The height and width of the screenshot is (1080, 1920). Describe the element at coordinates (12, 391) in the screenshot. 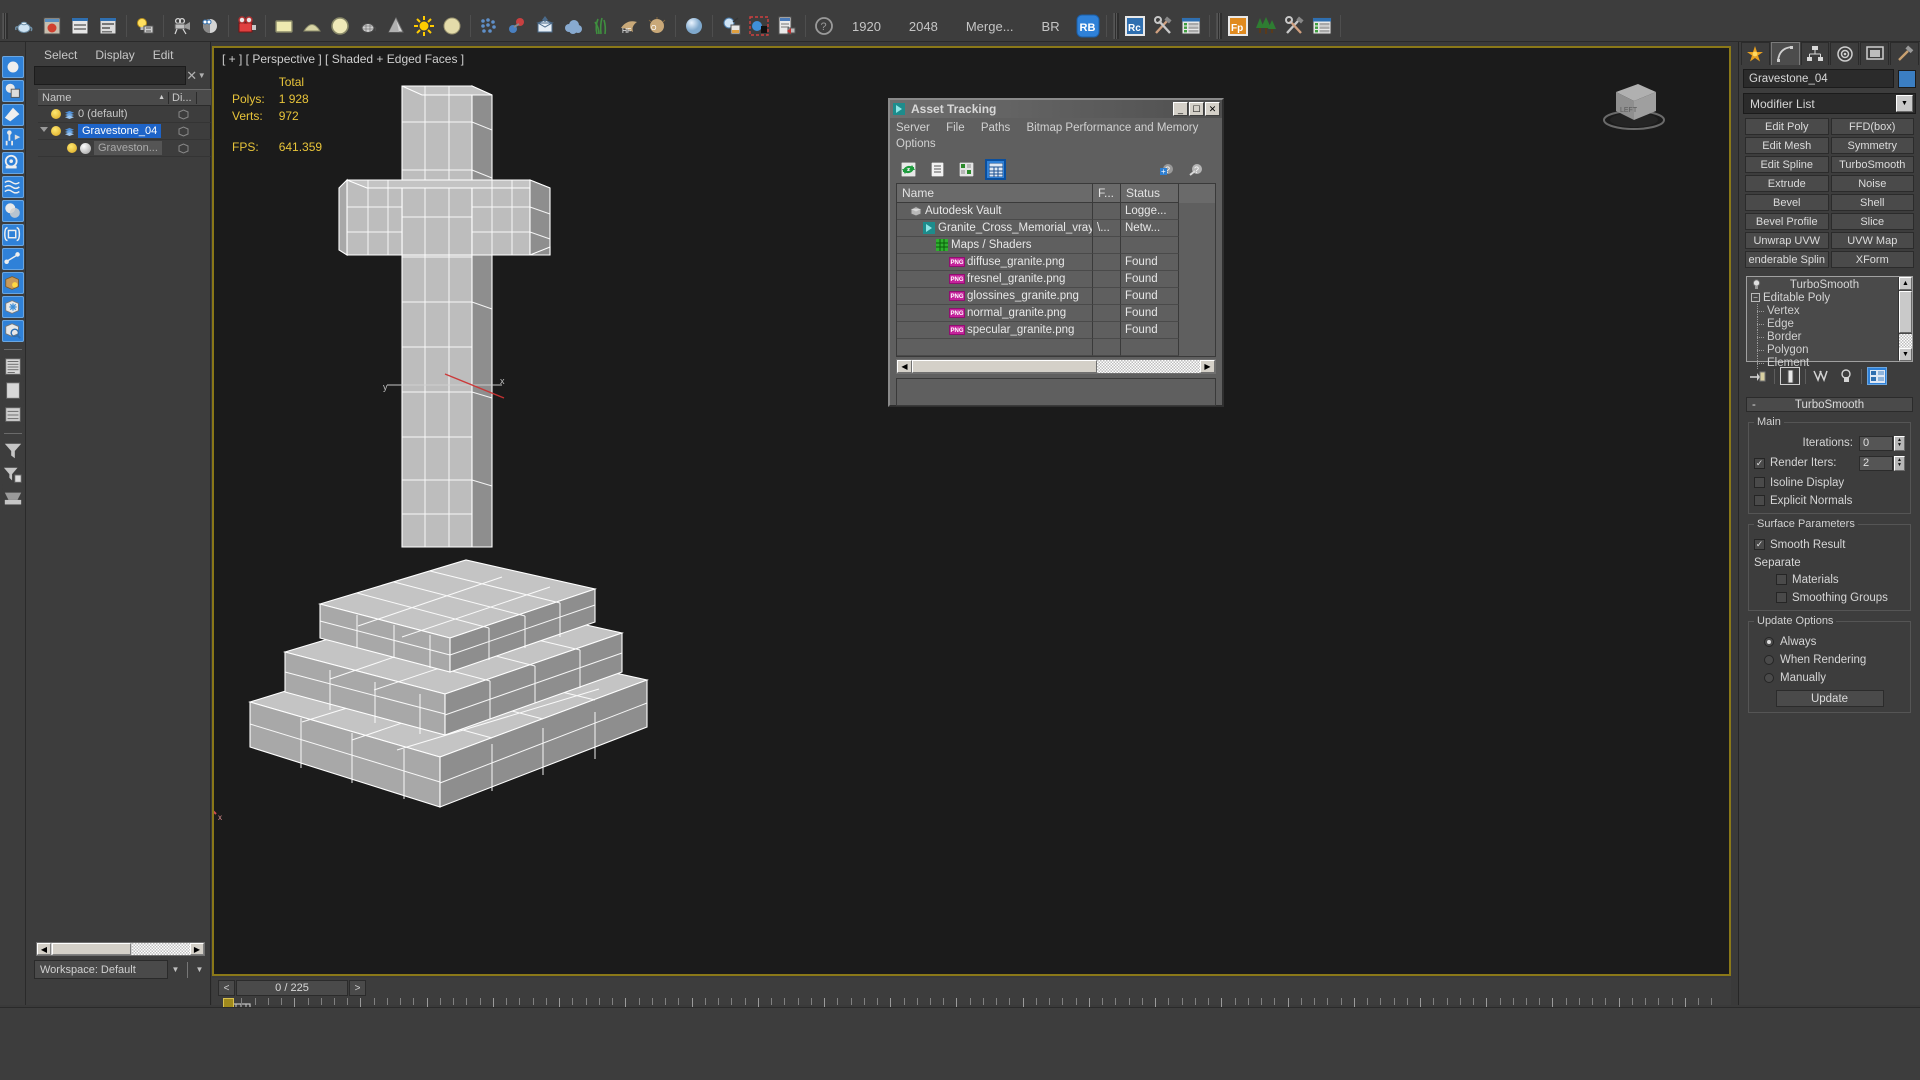

I see `blank-page-icon` at that location.